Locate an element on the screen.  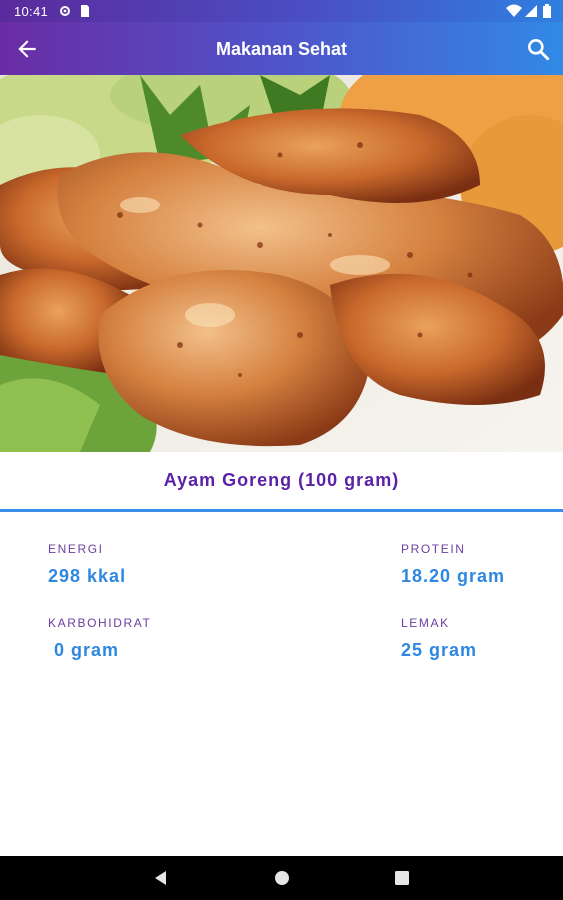
sim-icon is located at coordinates (85, 11).